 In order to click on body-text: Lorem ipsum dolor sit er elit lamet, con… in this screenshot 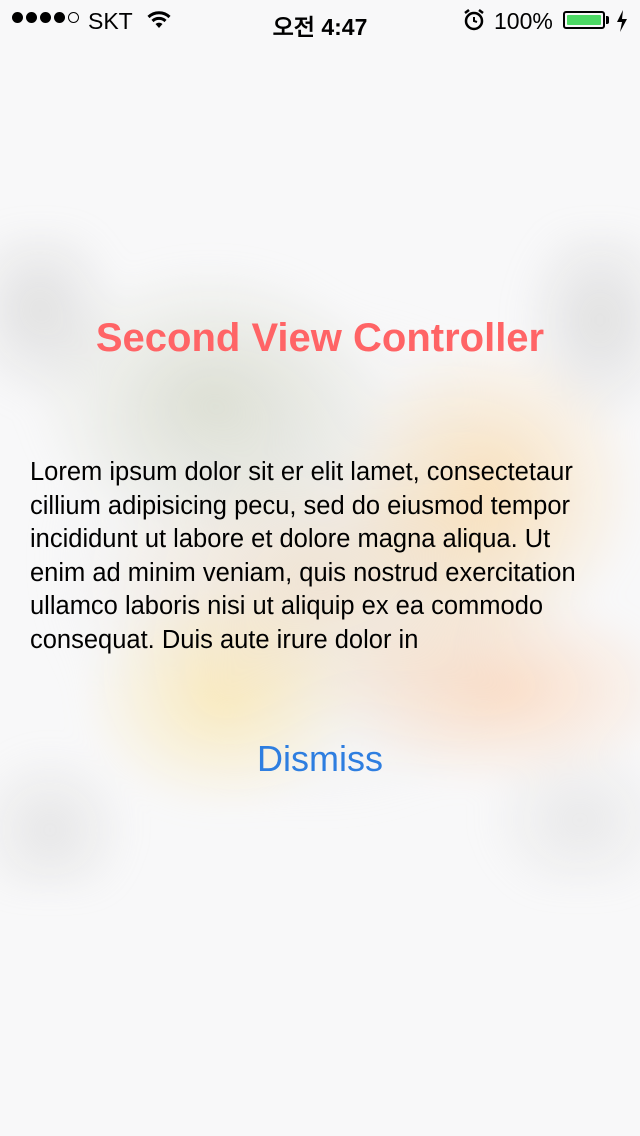, I will do `click(303, 556)`.